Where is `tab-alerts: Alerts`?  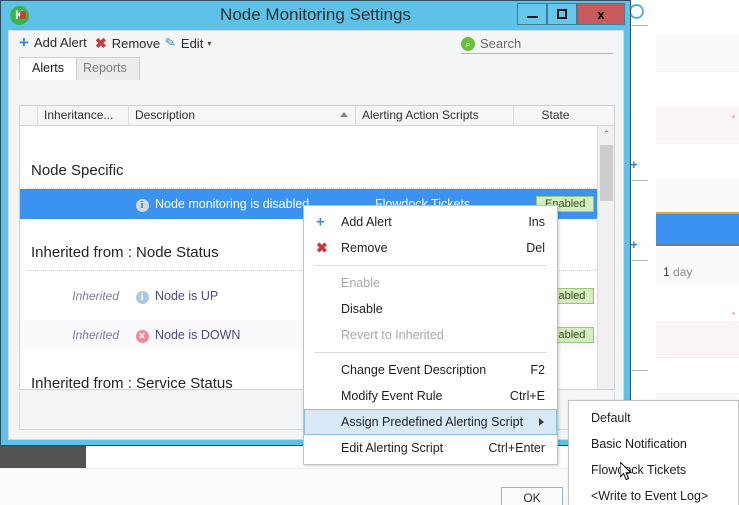
tab-alerts: Alerts is located at coordinates (48, 68).